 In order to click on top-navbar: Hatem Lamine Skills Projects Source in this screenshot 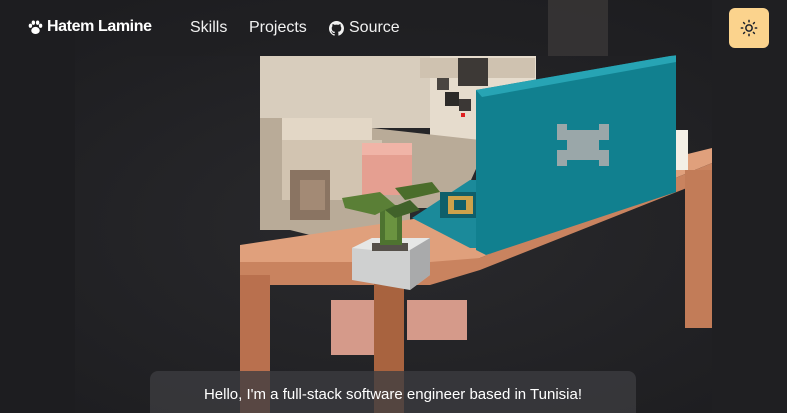, I will do `click(393, 28)`.